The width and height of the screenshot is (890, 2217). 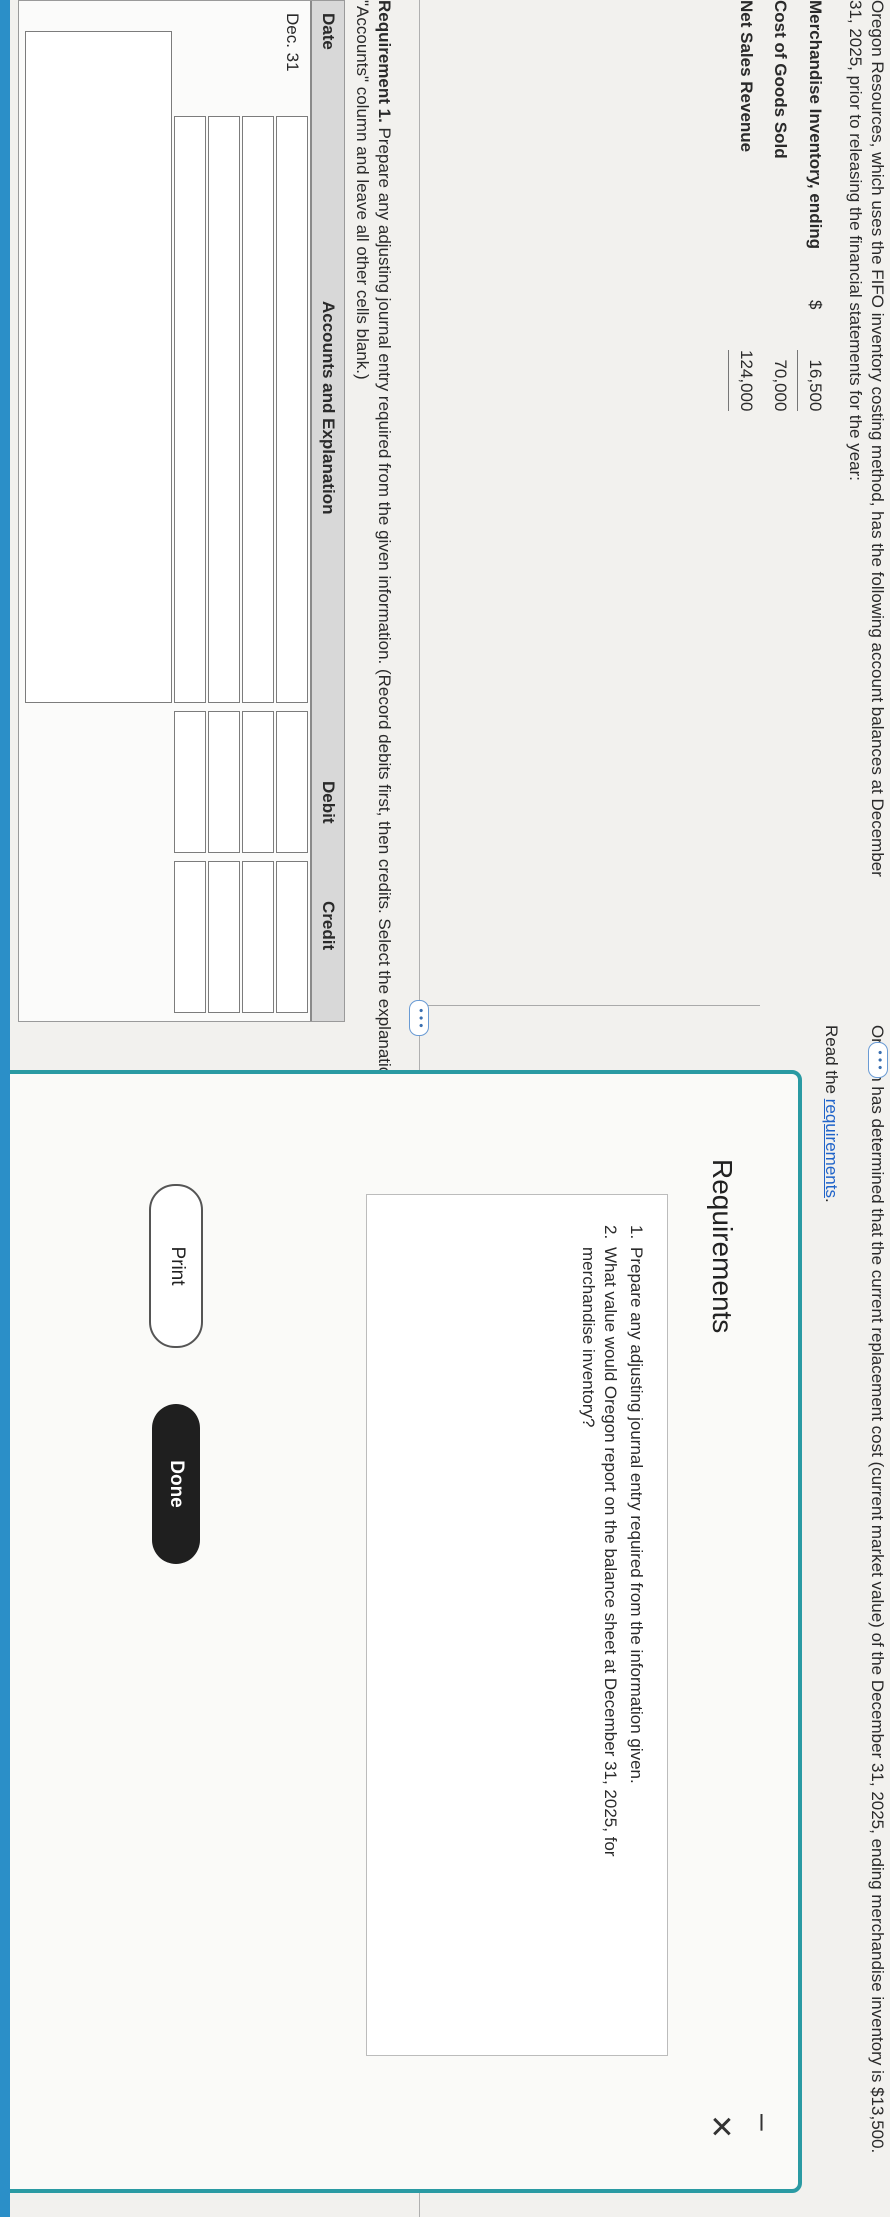 I want to click on balance-amount: 70,000, so click(x=780, y=385).